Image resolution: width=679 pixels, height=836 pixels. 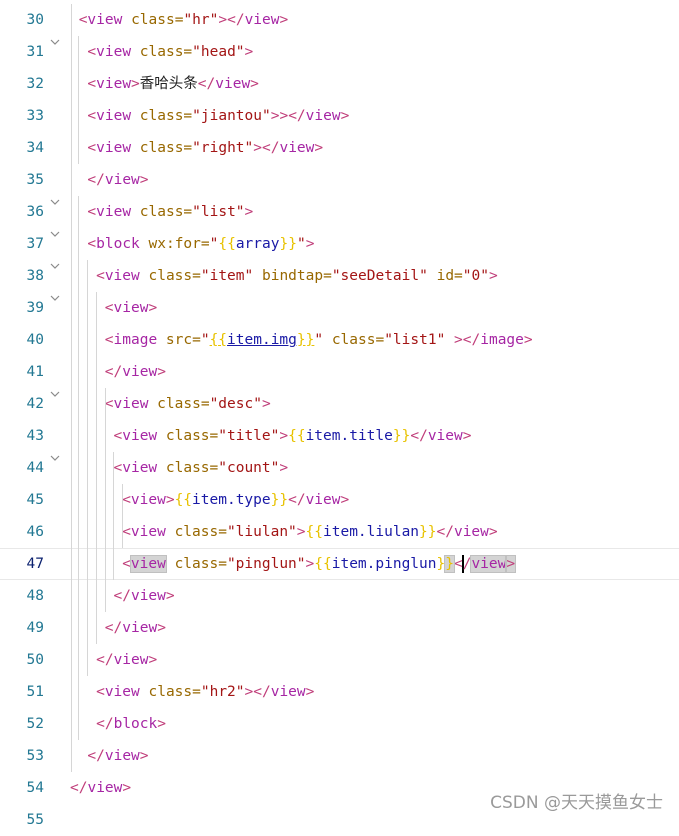 I want to click on code-line: 33 <view class="jiantou">></view>, so click(x=339, y=116).